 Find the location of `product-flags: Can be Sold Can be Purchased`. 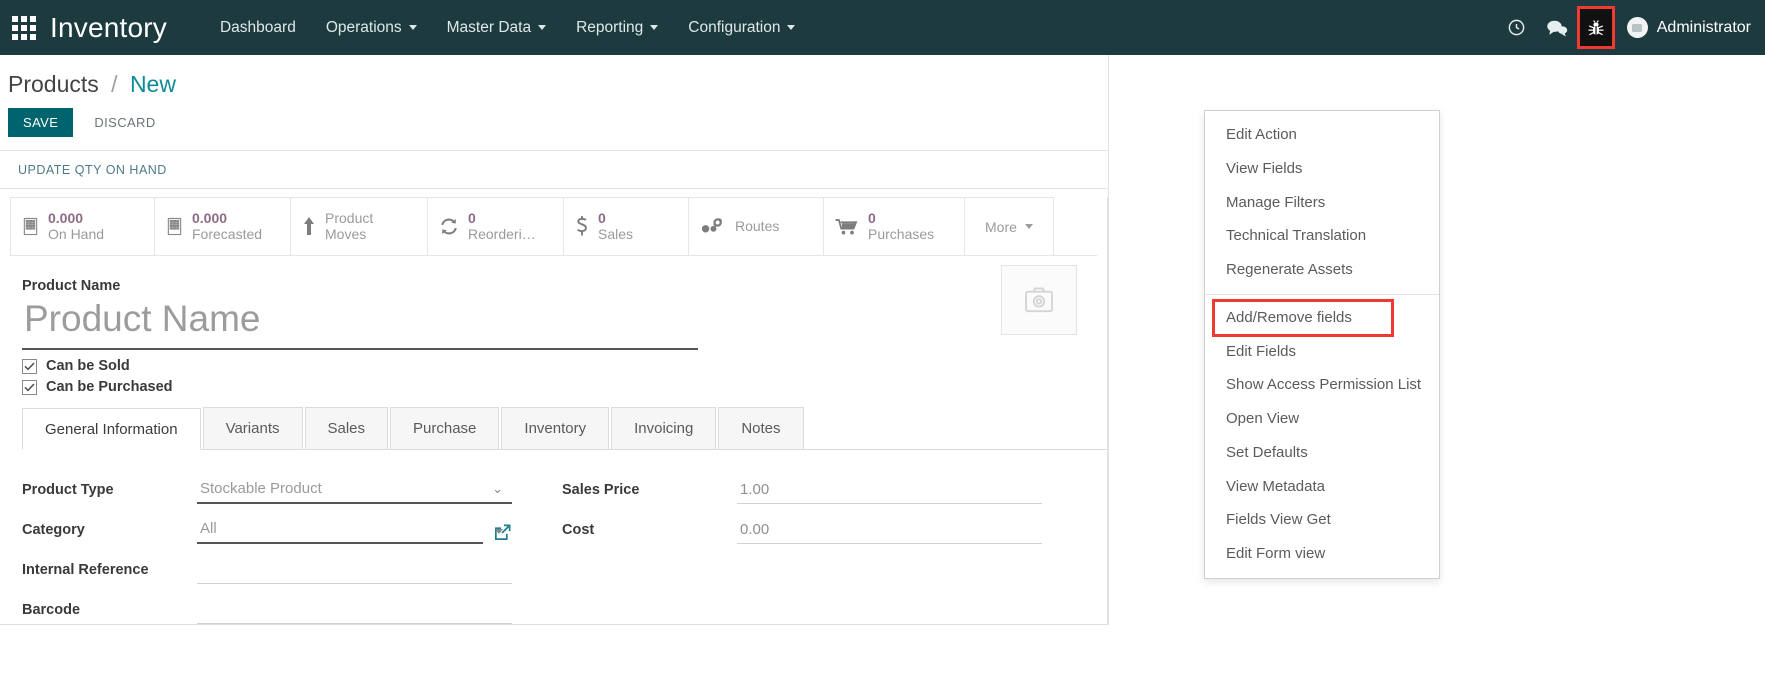

product-flags: Can be Sold Can be Purchased is located at coordinates (553, 372).